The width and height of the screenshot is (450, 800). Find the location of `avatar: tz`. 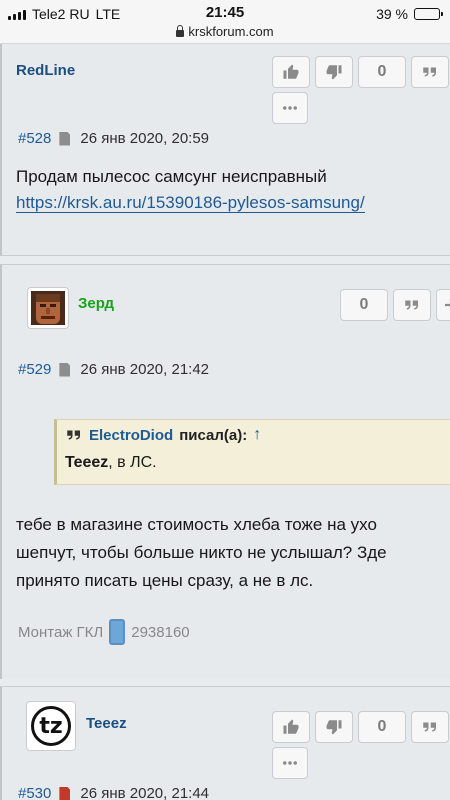

avatar: tz is located at coordinates (51, 726).